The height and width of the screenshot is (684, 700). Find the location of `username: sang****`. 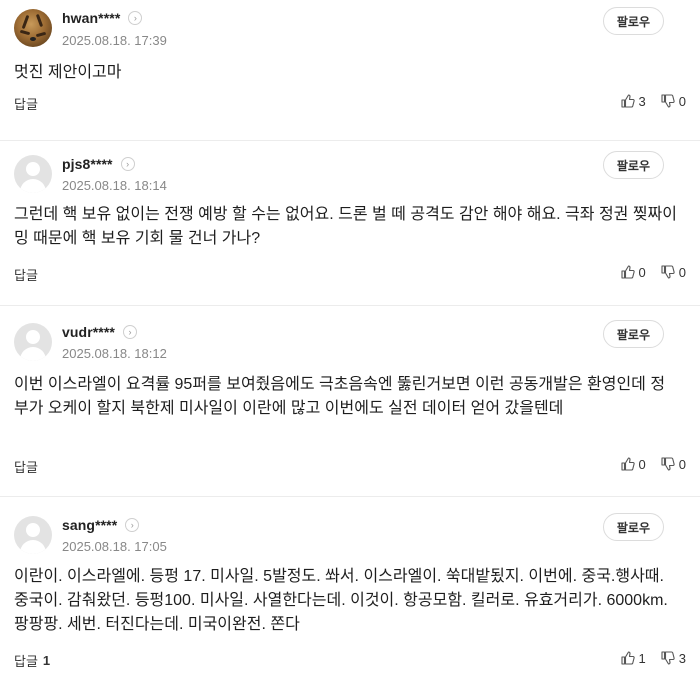

username: sang**** is located at coordinates (89, 525).